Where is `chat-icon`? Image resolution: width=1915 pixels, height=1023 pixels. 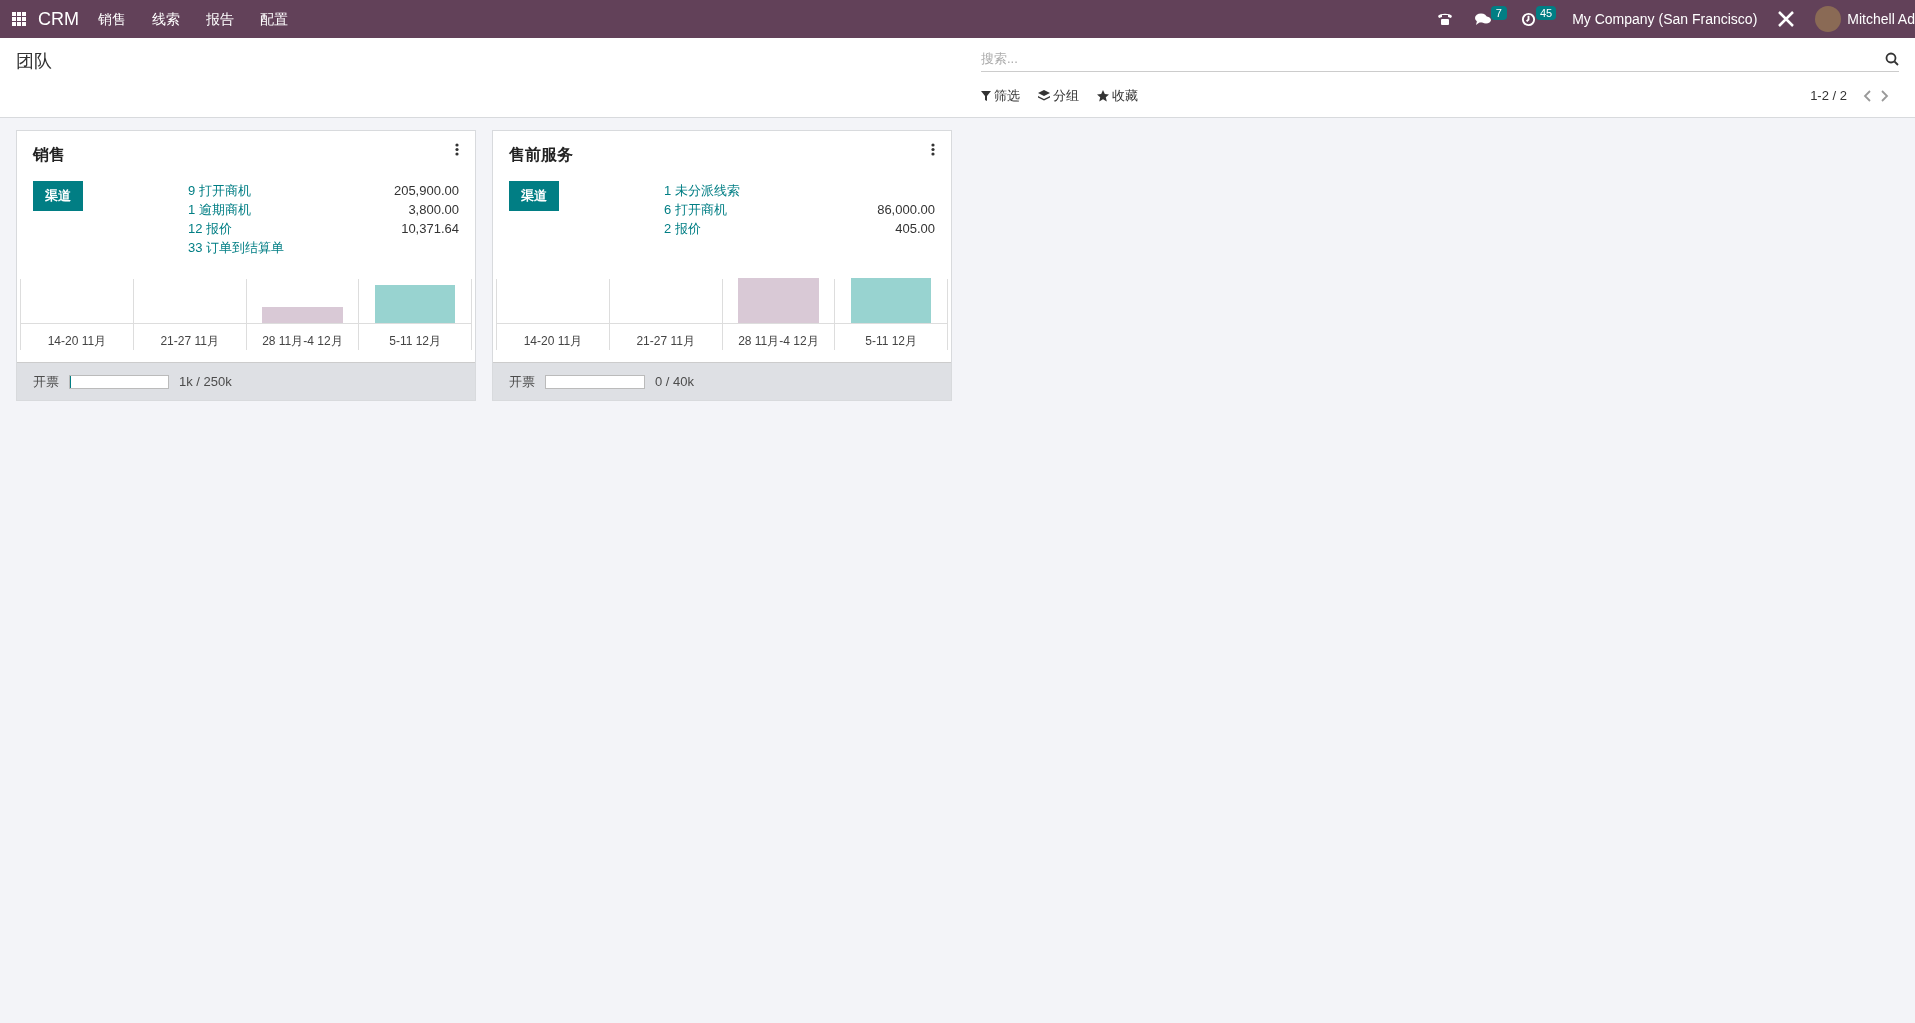 chat-icon is located at coordinates (1482, 19).